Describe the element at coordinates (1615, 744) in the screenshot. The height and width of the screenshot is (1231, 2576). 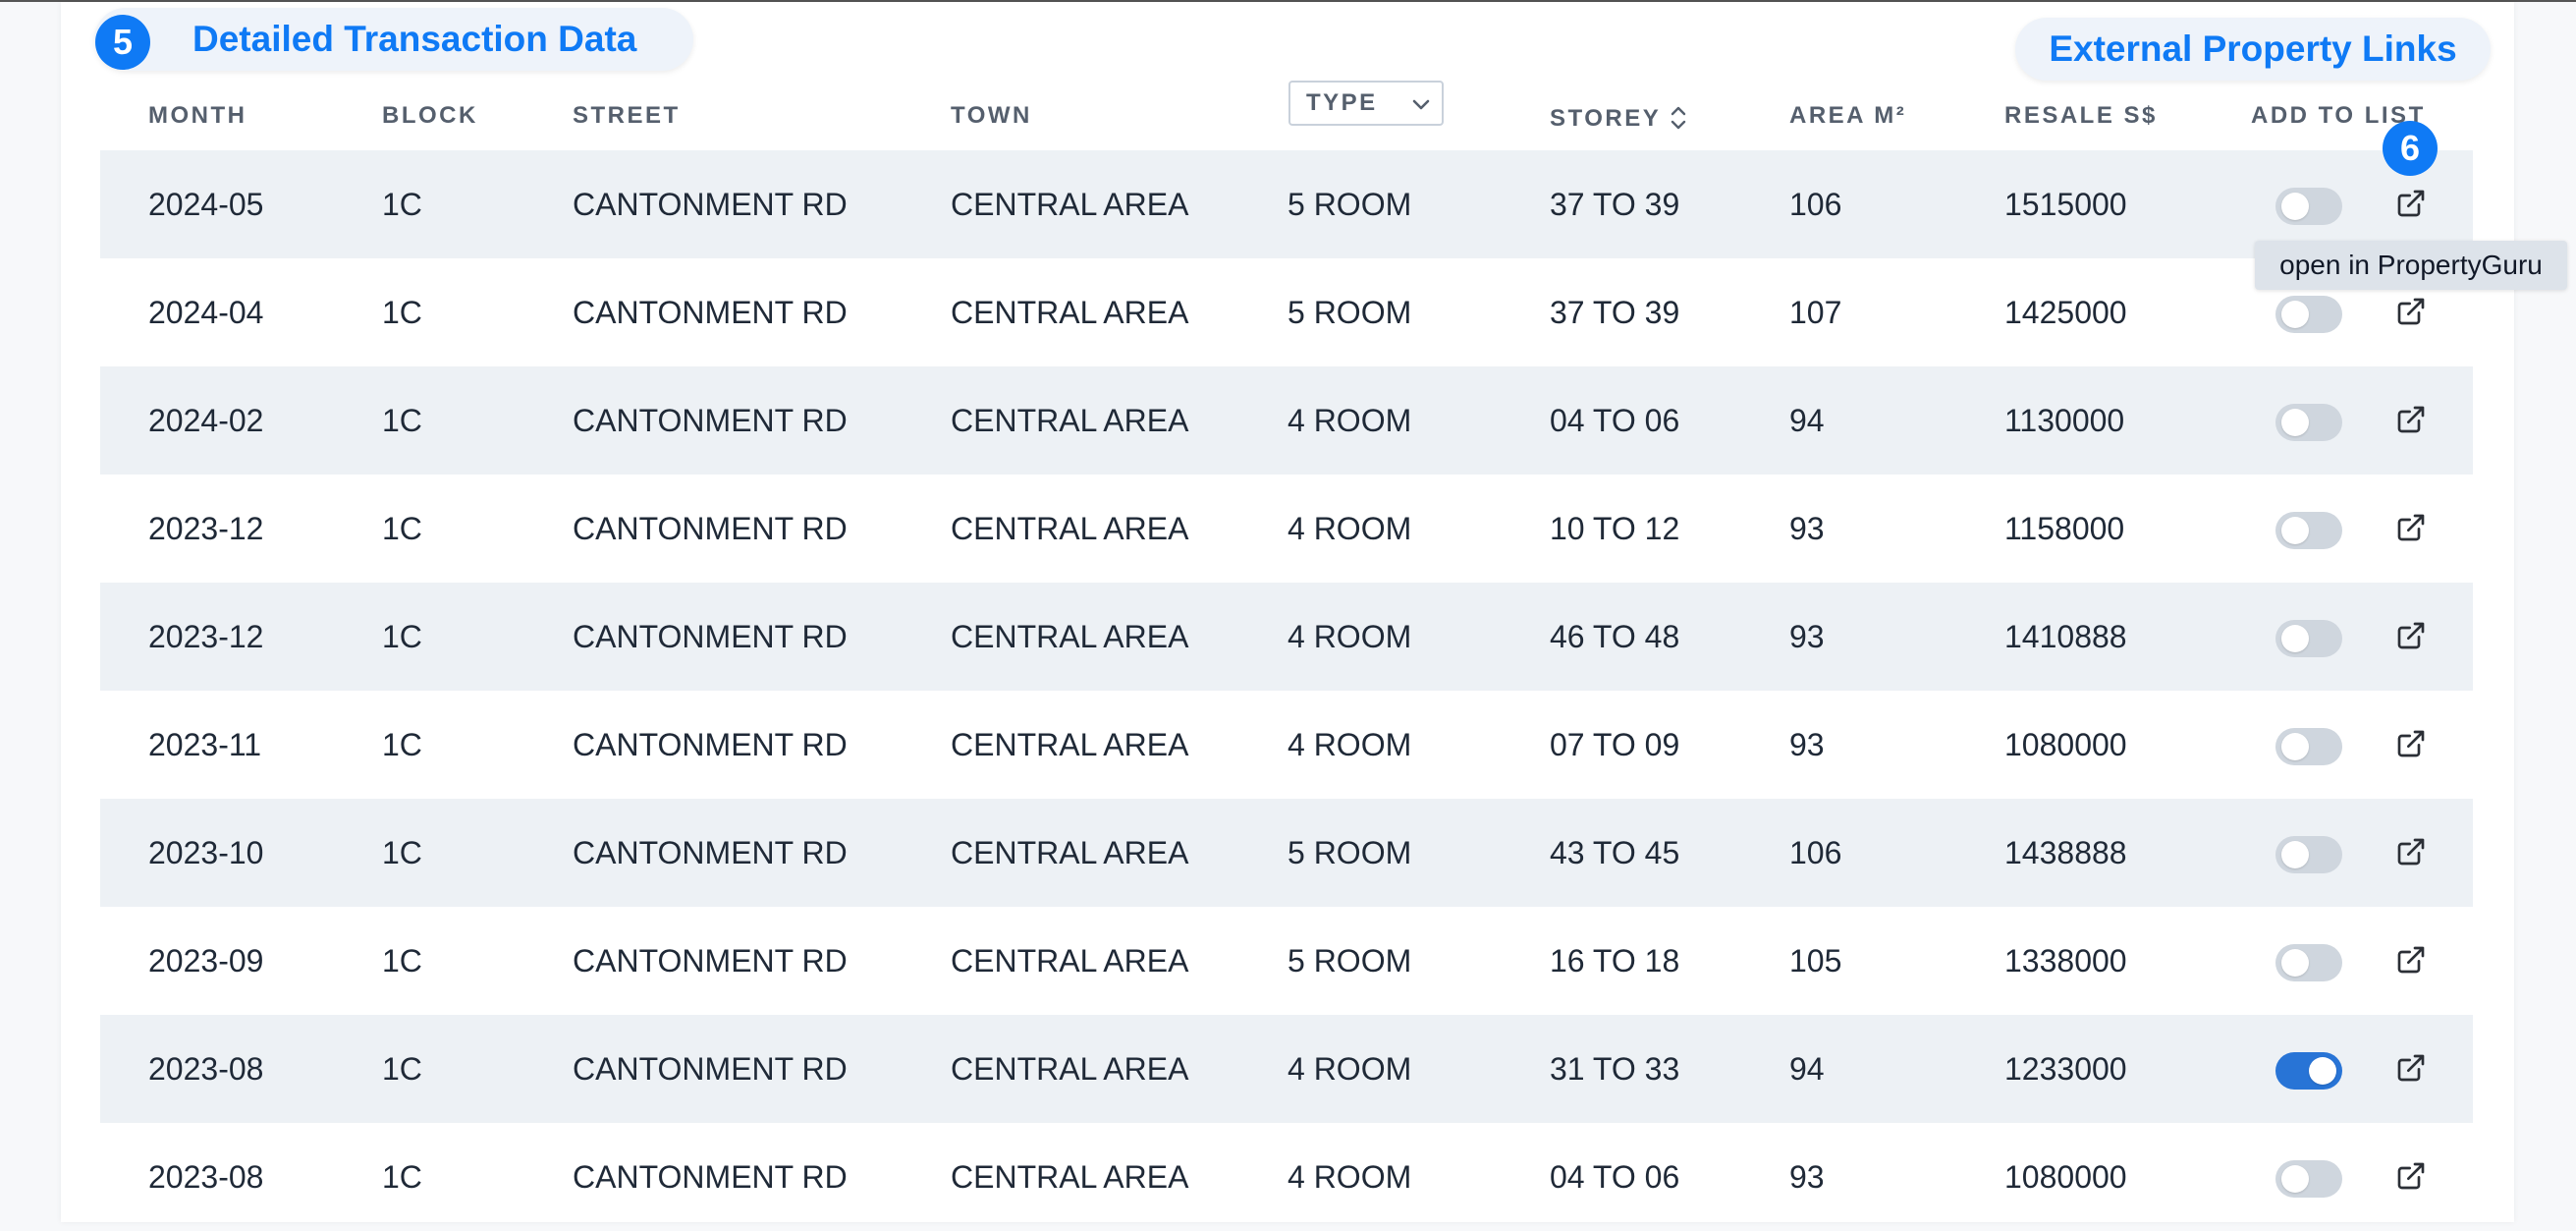
I see `cell-storey: 07 TO 09` at that location.